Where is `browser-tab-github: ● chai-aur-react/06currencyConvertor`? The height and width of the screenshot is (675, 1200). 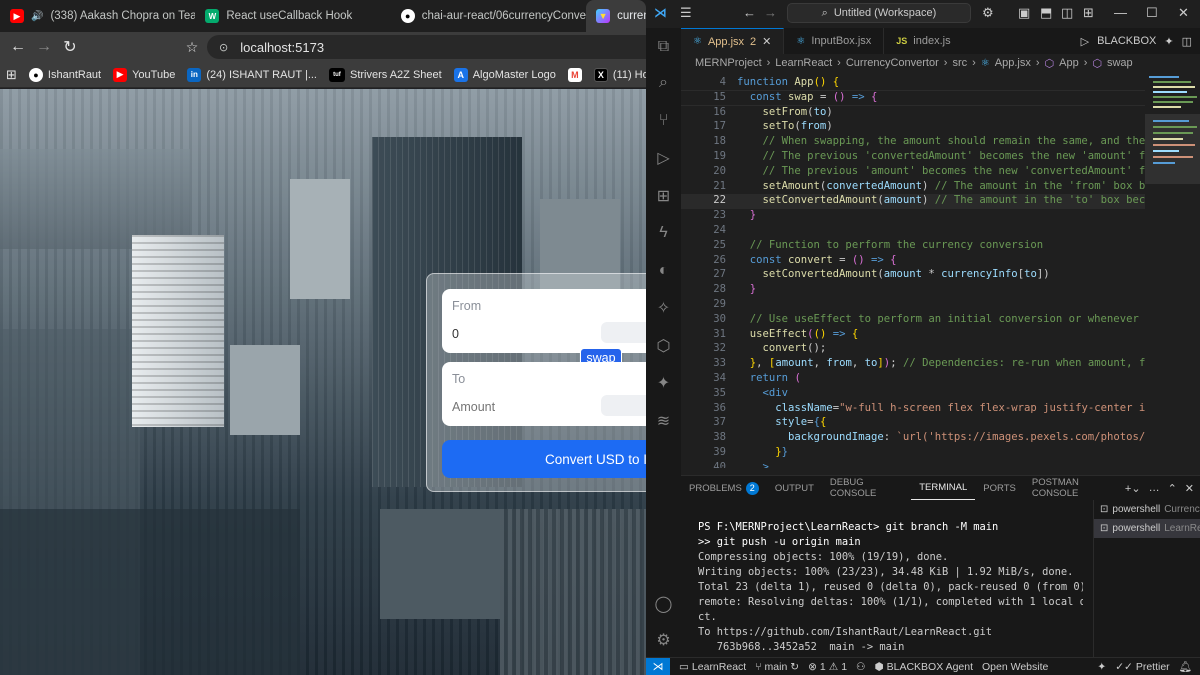 browser-tab-github: ● chai-aur-react/06currencyConvertor is located at coordinates (488, 16).